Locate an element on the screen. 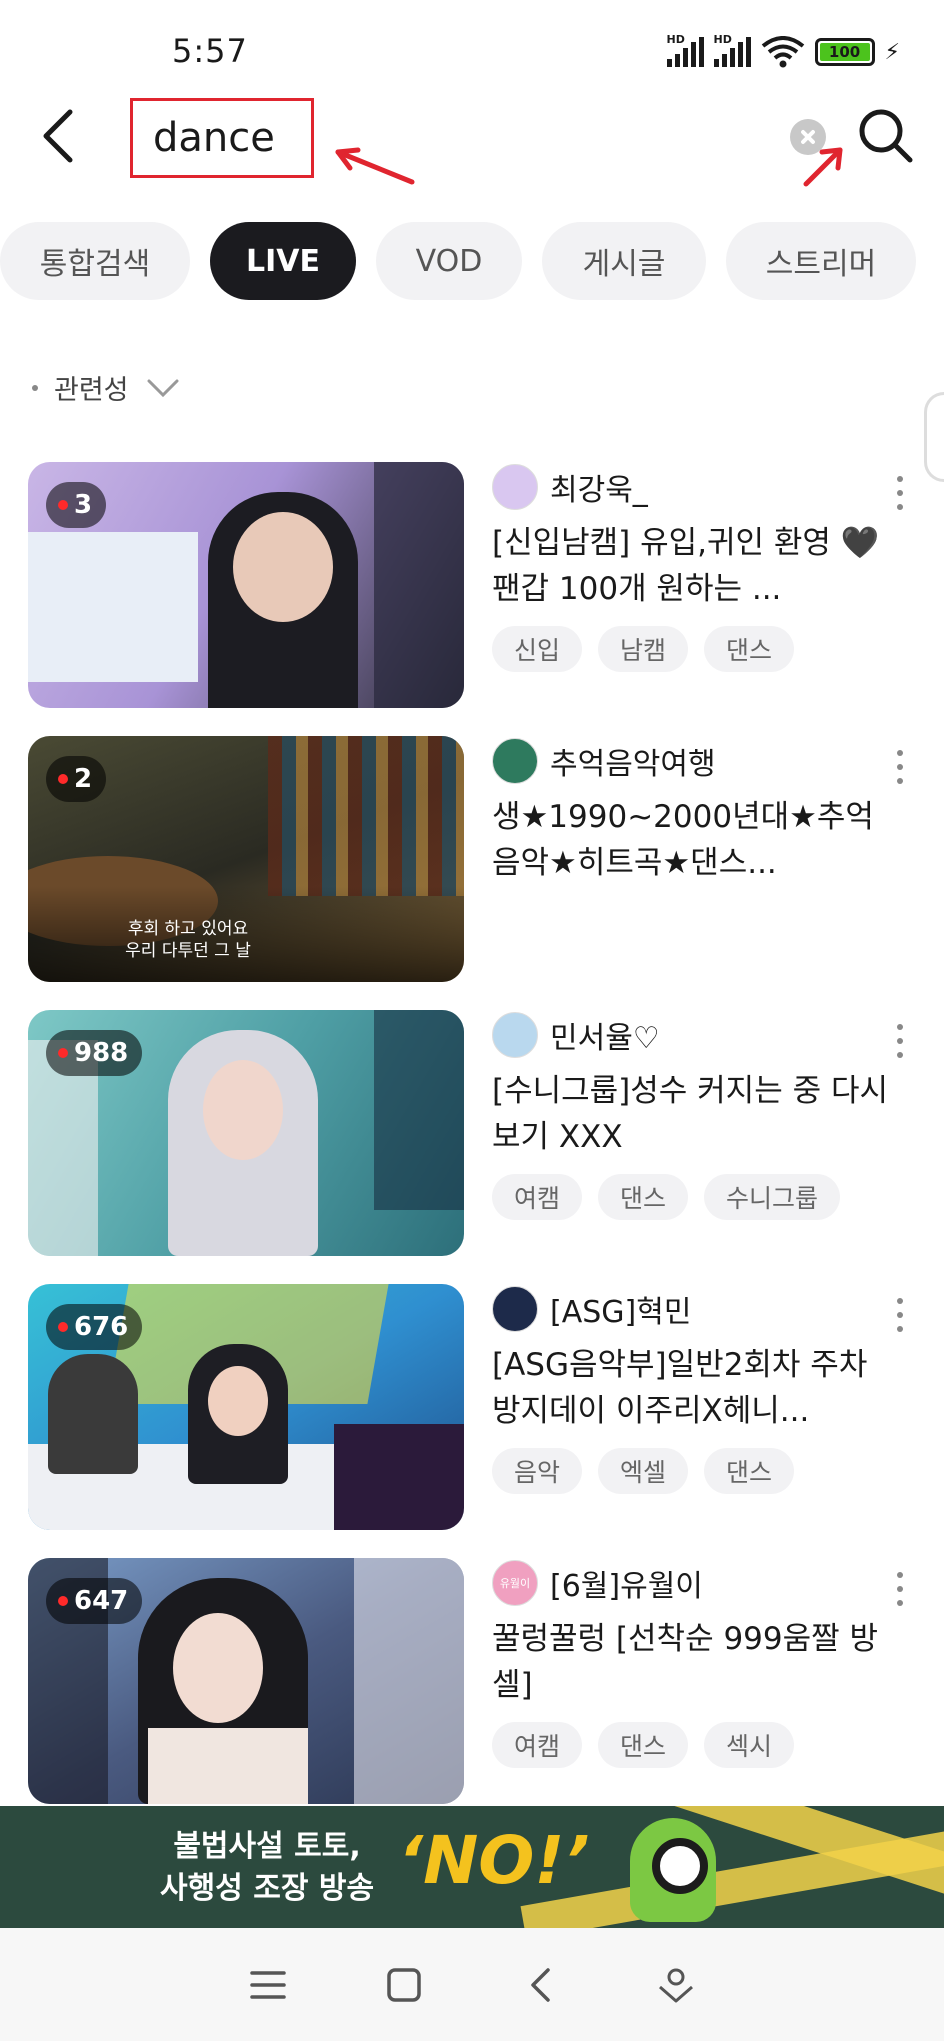  viewer-count-badge: 3 is located at coordinates (76, 505).